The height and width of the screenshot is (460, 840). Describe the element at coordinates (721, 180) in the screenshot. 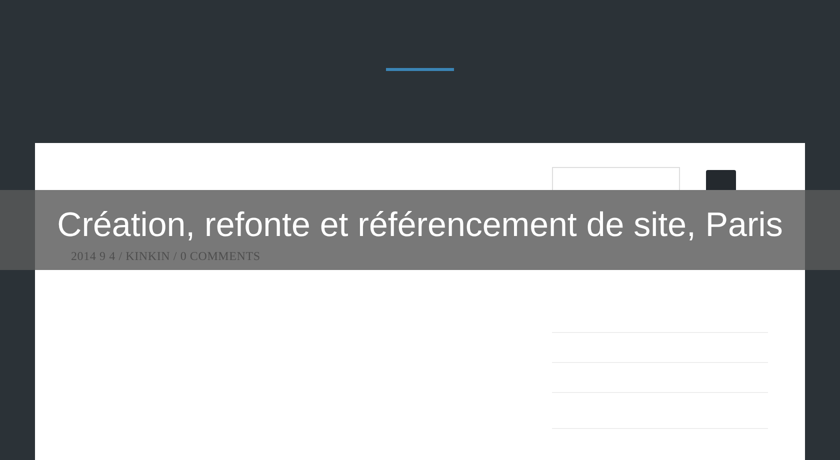

I see `search-button` at that location.